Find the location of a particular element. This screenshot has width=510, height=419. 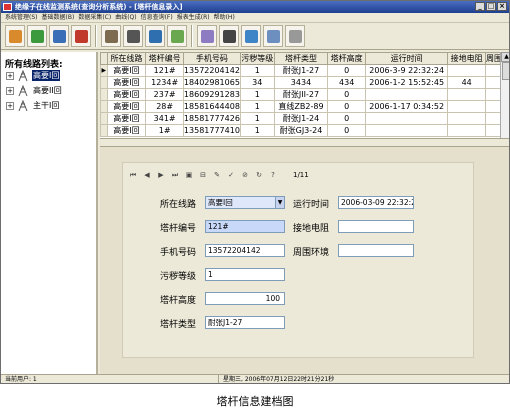

table-cell: 18402981065 is located at coordinates (211, 82).